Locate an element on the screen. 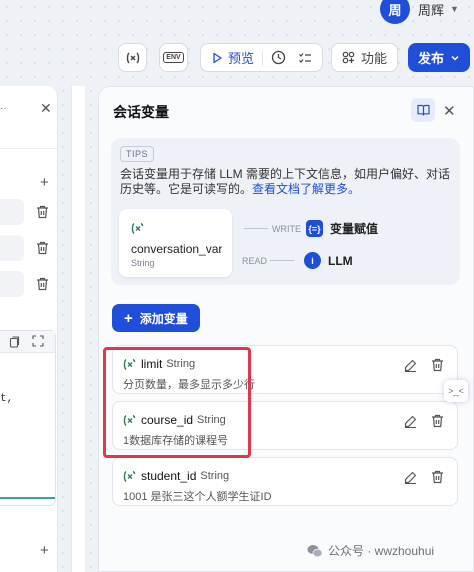 This screenshot has width=474, height=572. checklist-icon is located at coordinates (305, 57).